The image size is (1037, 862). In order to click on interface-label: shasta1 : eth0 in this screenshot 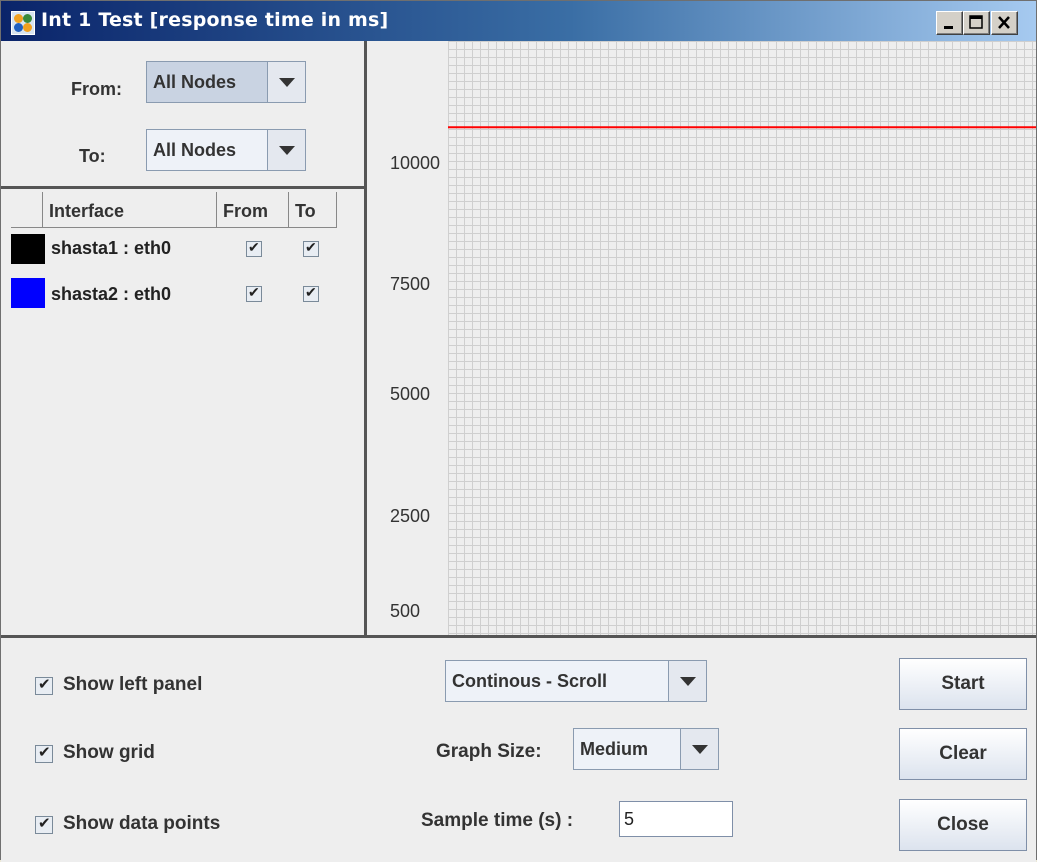, I will do `click(111, 248)`.